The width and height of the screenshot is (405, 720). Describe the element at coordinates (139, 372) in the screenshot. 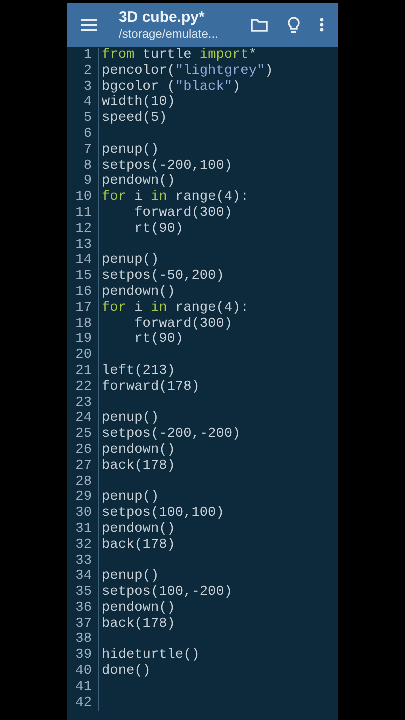

I see `code-line: left(213)` at that location.